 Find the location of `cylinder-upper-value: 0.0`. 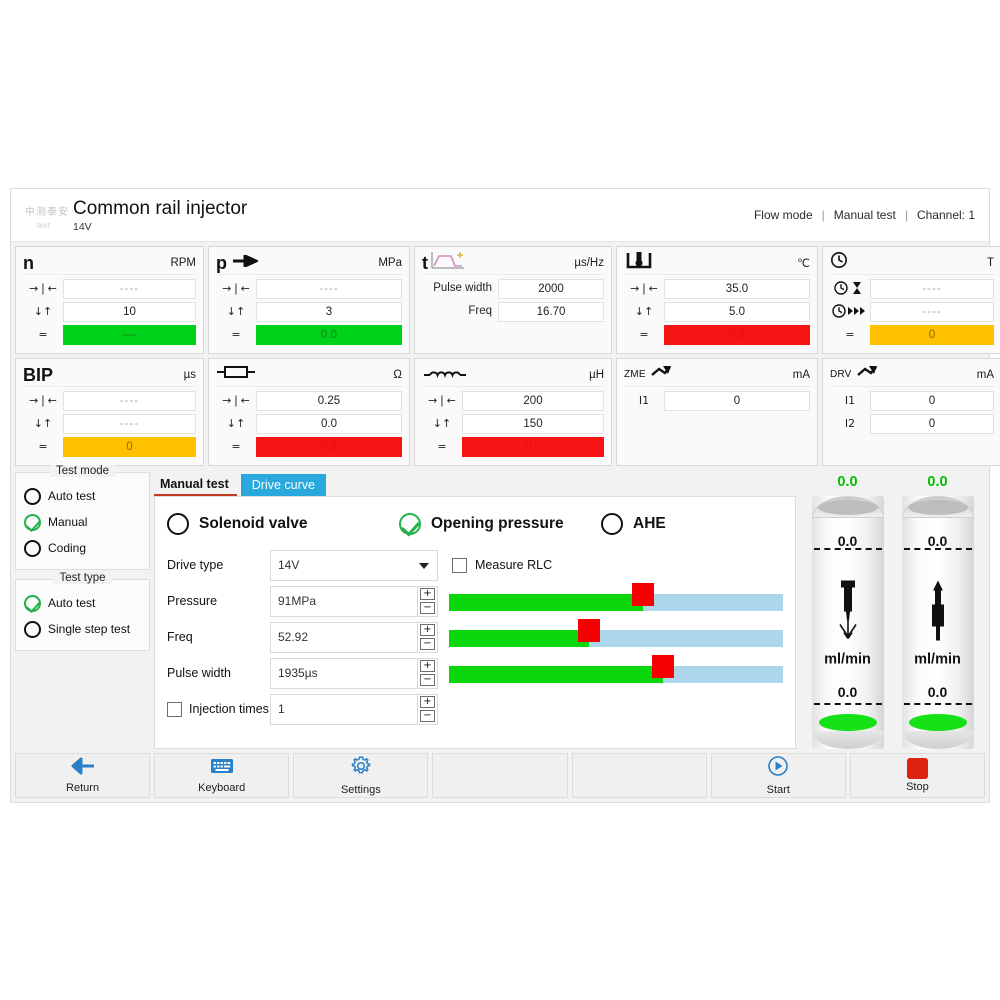

cylinder-upper-value: 0.0 is located at coordinates (847, 541).